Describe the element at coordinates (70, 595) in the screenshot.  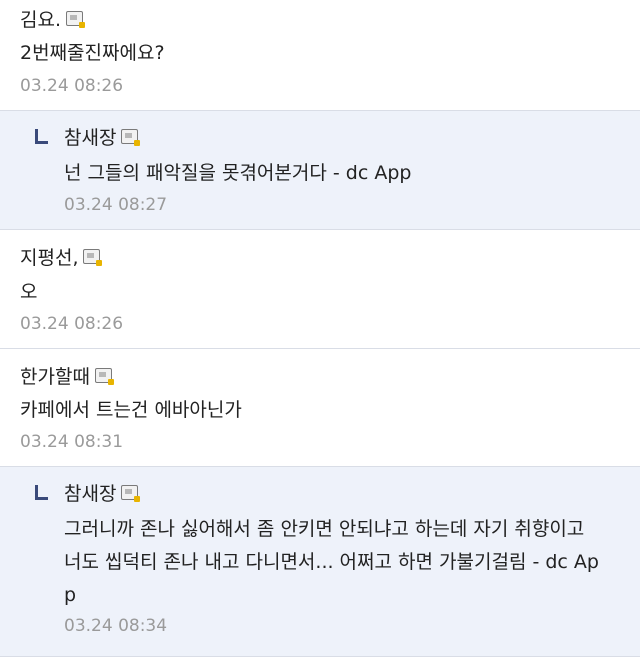
I see `comment-text-line: p` at that location.